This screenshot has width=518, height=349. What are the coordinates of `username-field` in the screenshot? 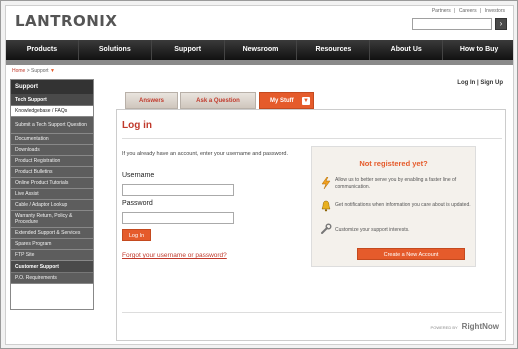 It's located at (178, 190).